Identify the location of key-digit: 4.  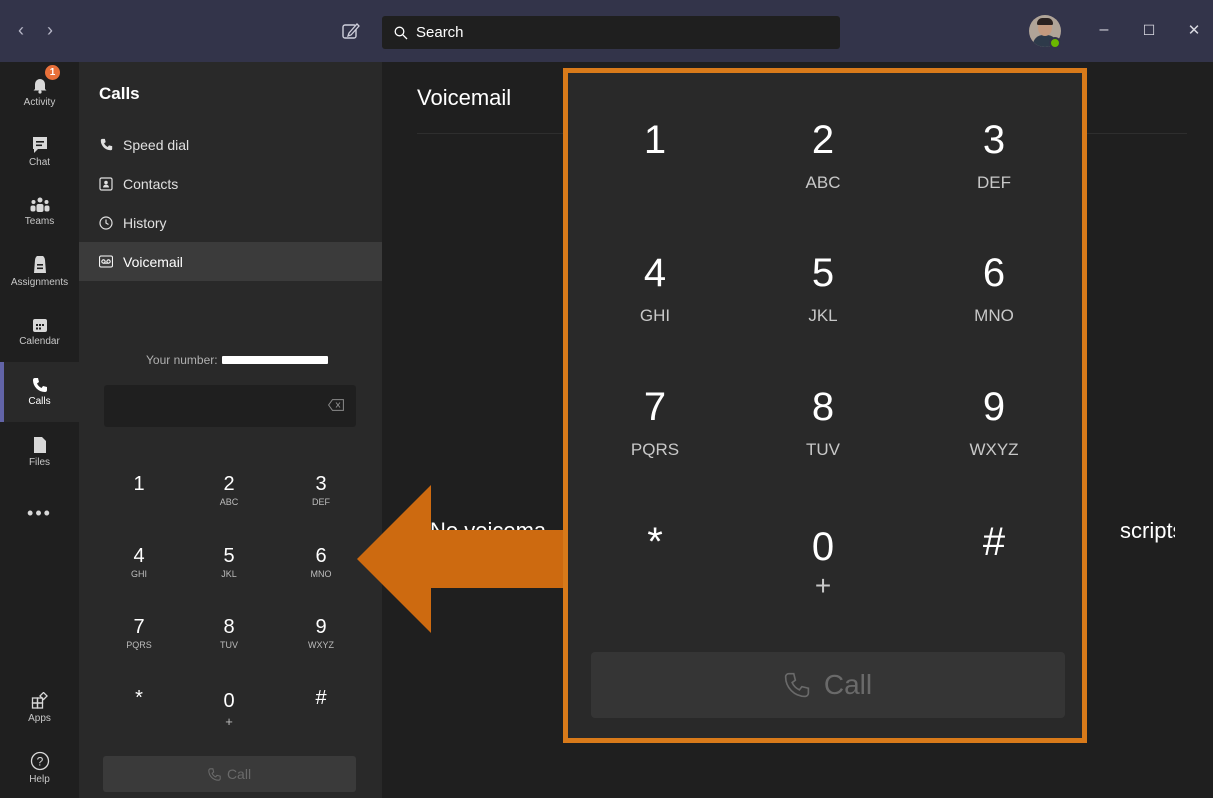
(655, 273).